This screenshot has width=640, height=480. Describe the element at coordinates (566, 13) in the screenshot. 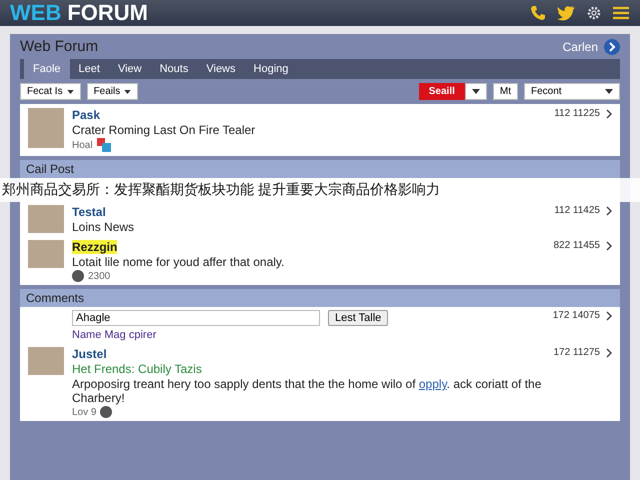

I see `bird-icon` at that location.